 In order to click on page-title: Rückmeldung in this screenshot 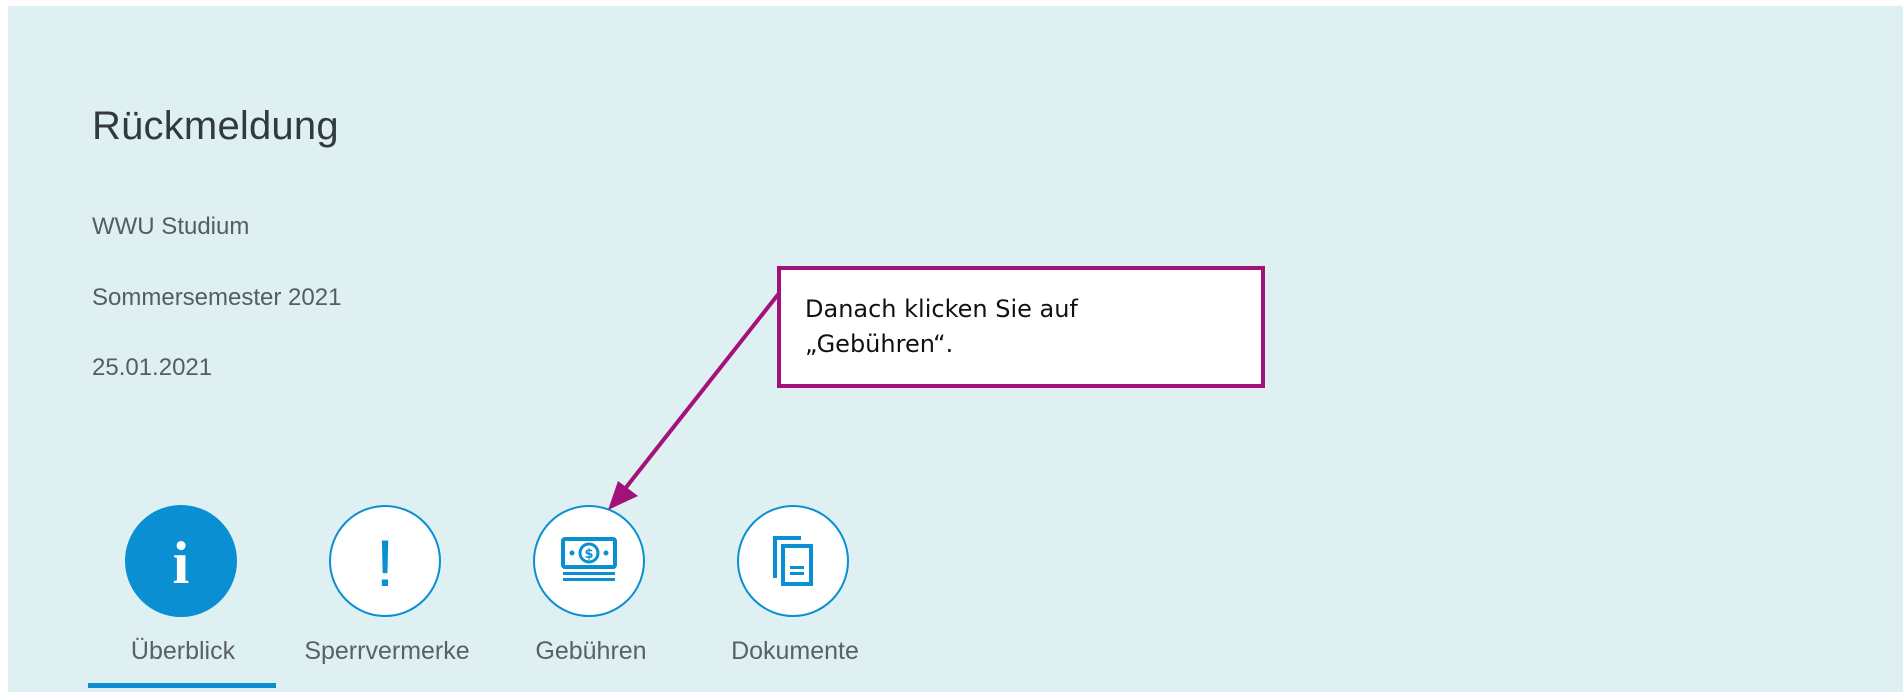, I will do `click(215, 126)`.